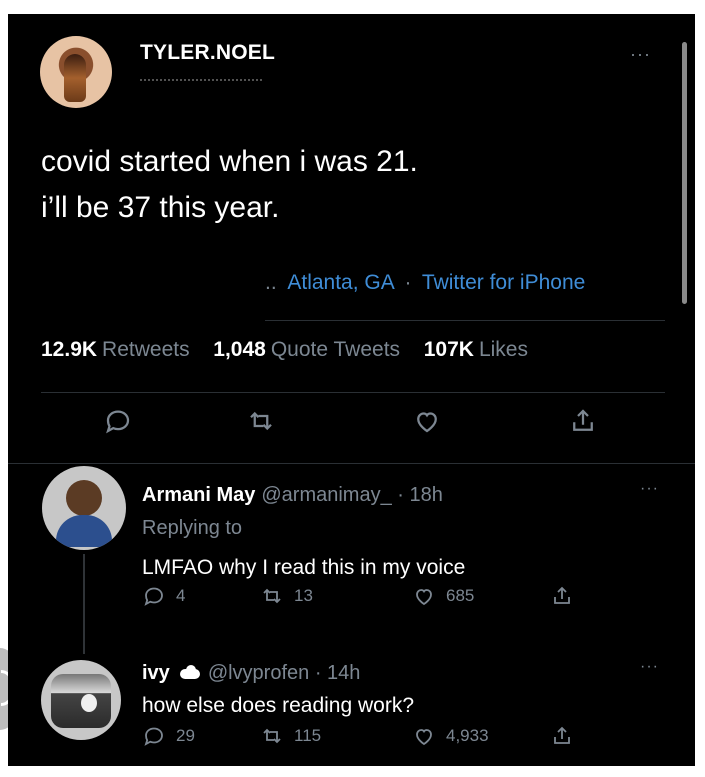 This screenshot has height=777, width=705. Describe the element at coordinates (258, 673) in the screenshot. I see `reply-handle: @lvyprofen` at that location.